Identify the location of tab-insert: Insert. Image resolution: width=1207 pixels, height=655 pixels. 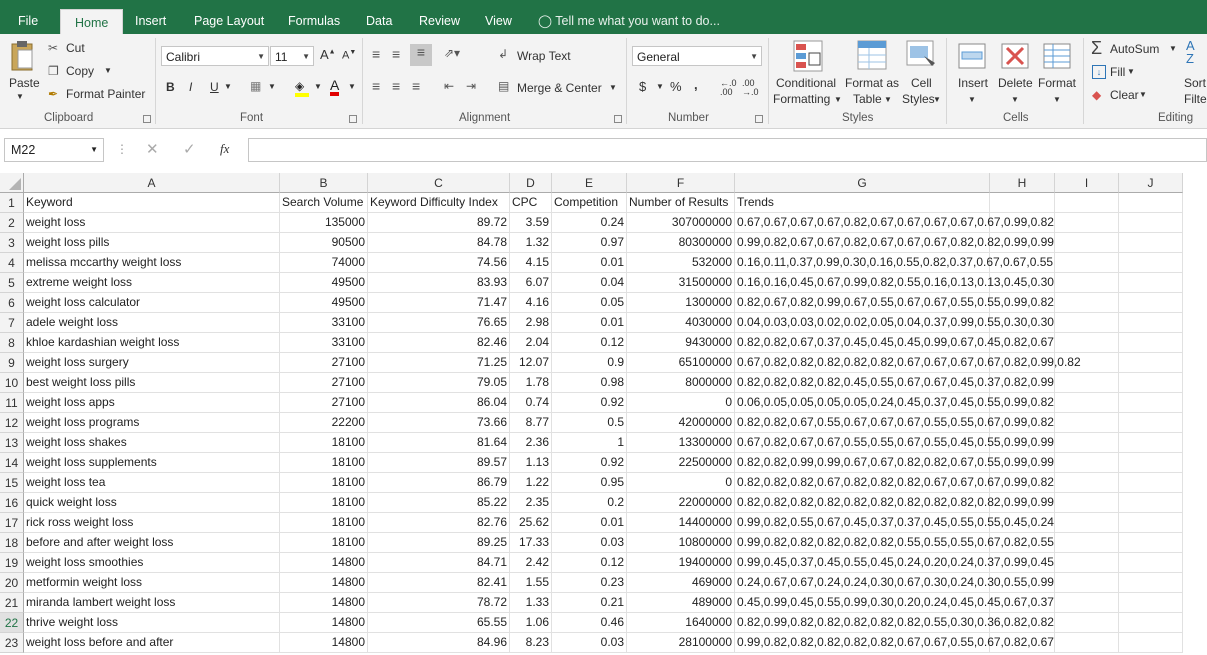
(150, 21).